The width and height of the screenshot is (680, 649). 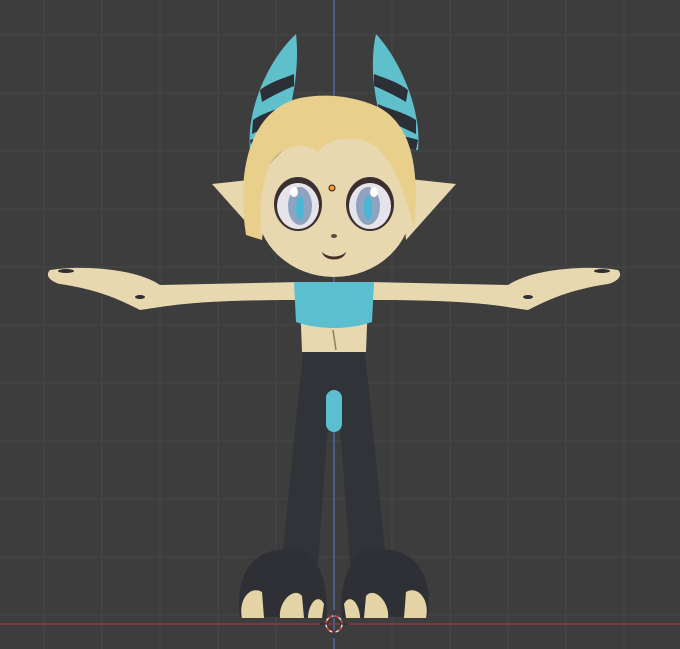 I want to click on tail-pouch, so click(x=334, y=411).